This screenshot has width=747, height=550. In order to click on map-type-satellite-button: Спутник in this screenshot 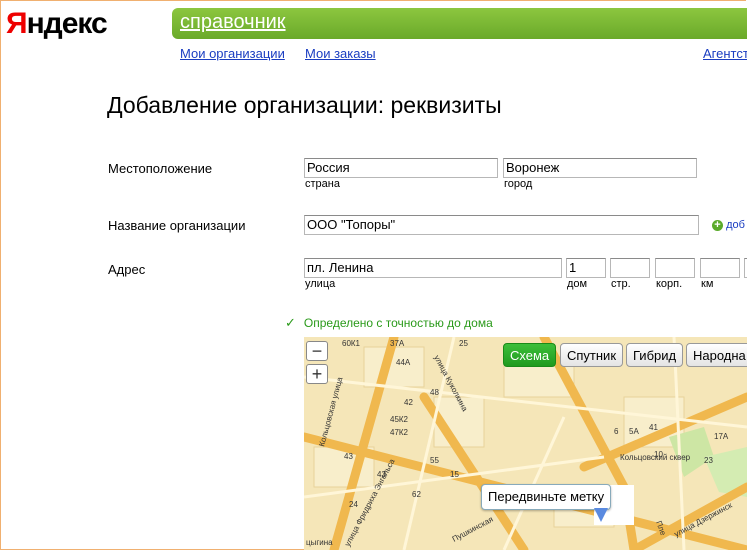, I will do `click(592, 355)`.